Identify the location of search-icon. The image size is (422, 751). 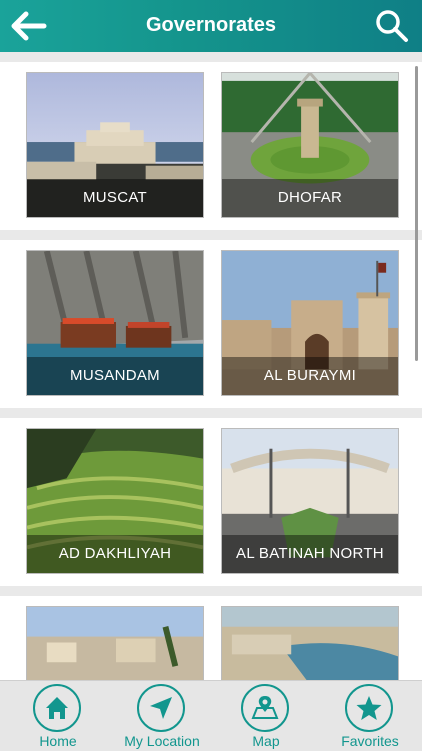
(392, 26).